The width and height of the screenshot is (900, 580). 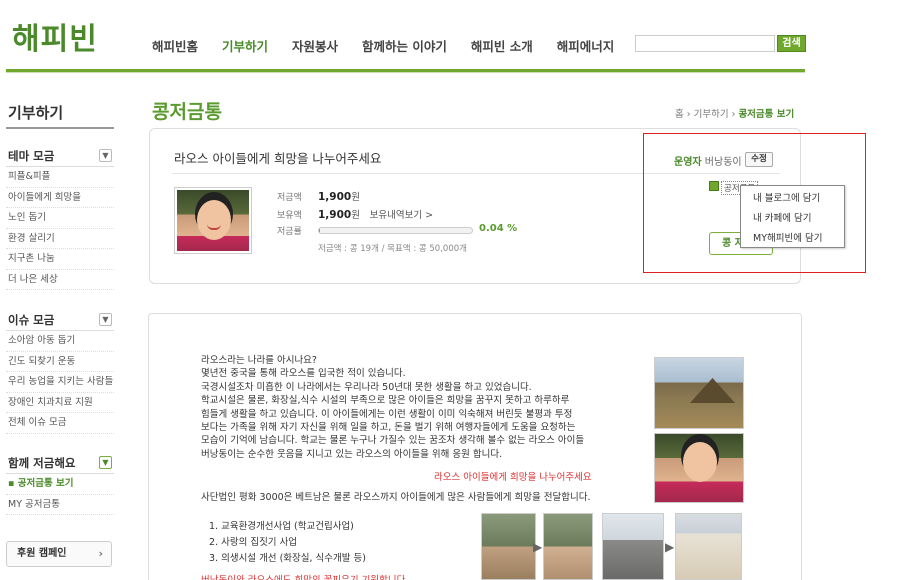 What do you see at coordinates (708, 546) in the screenshot?
I see `facility-photo-after` at bounding box center [708, 546].